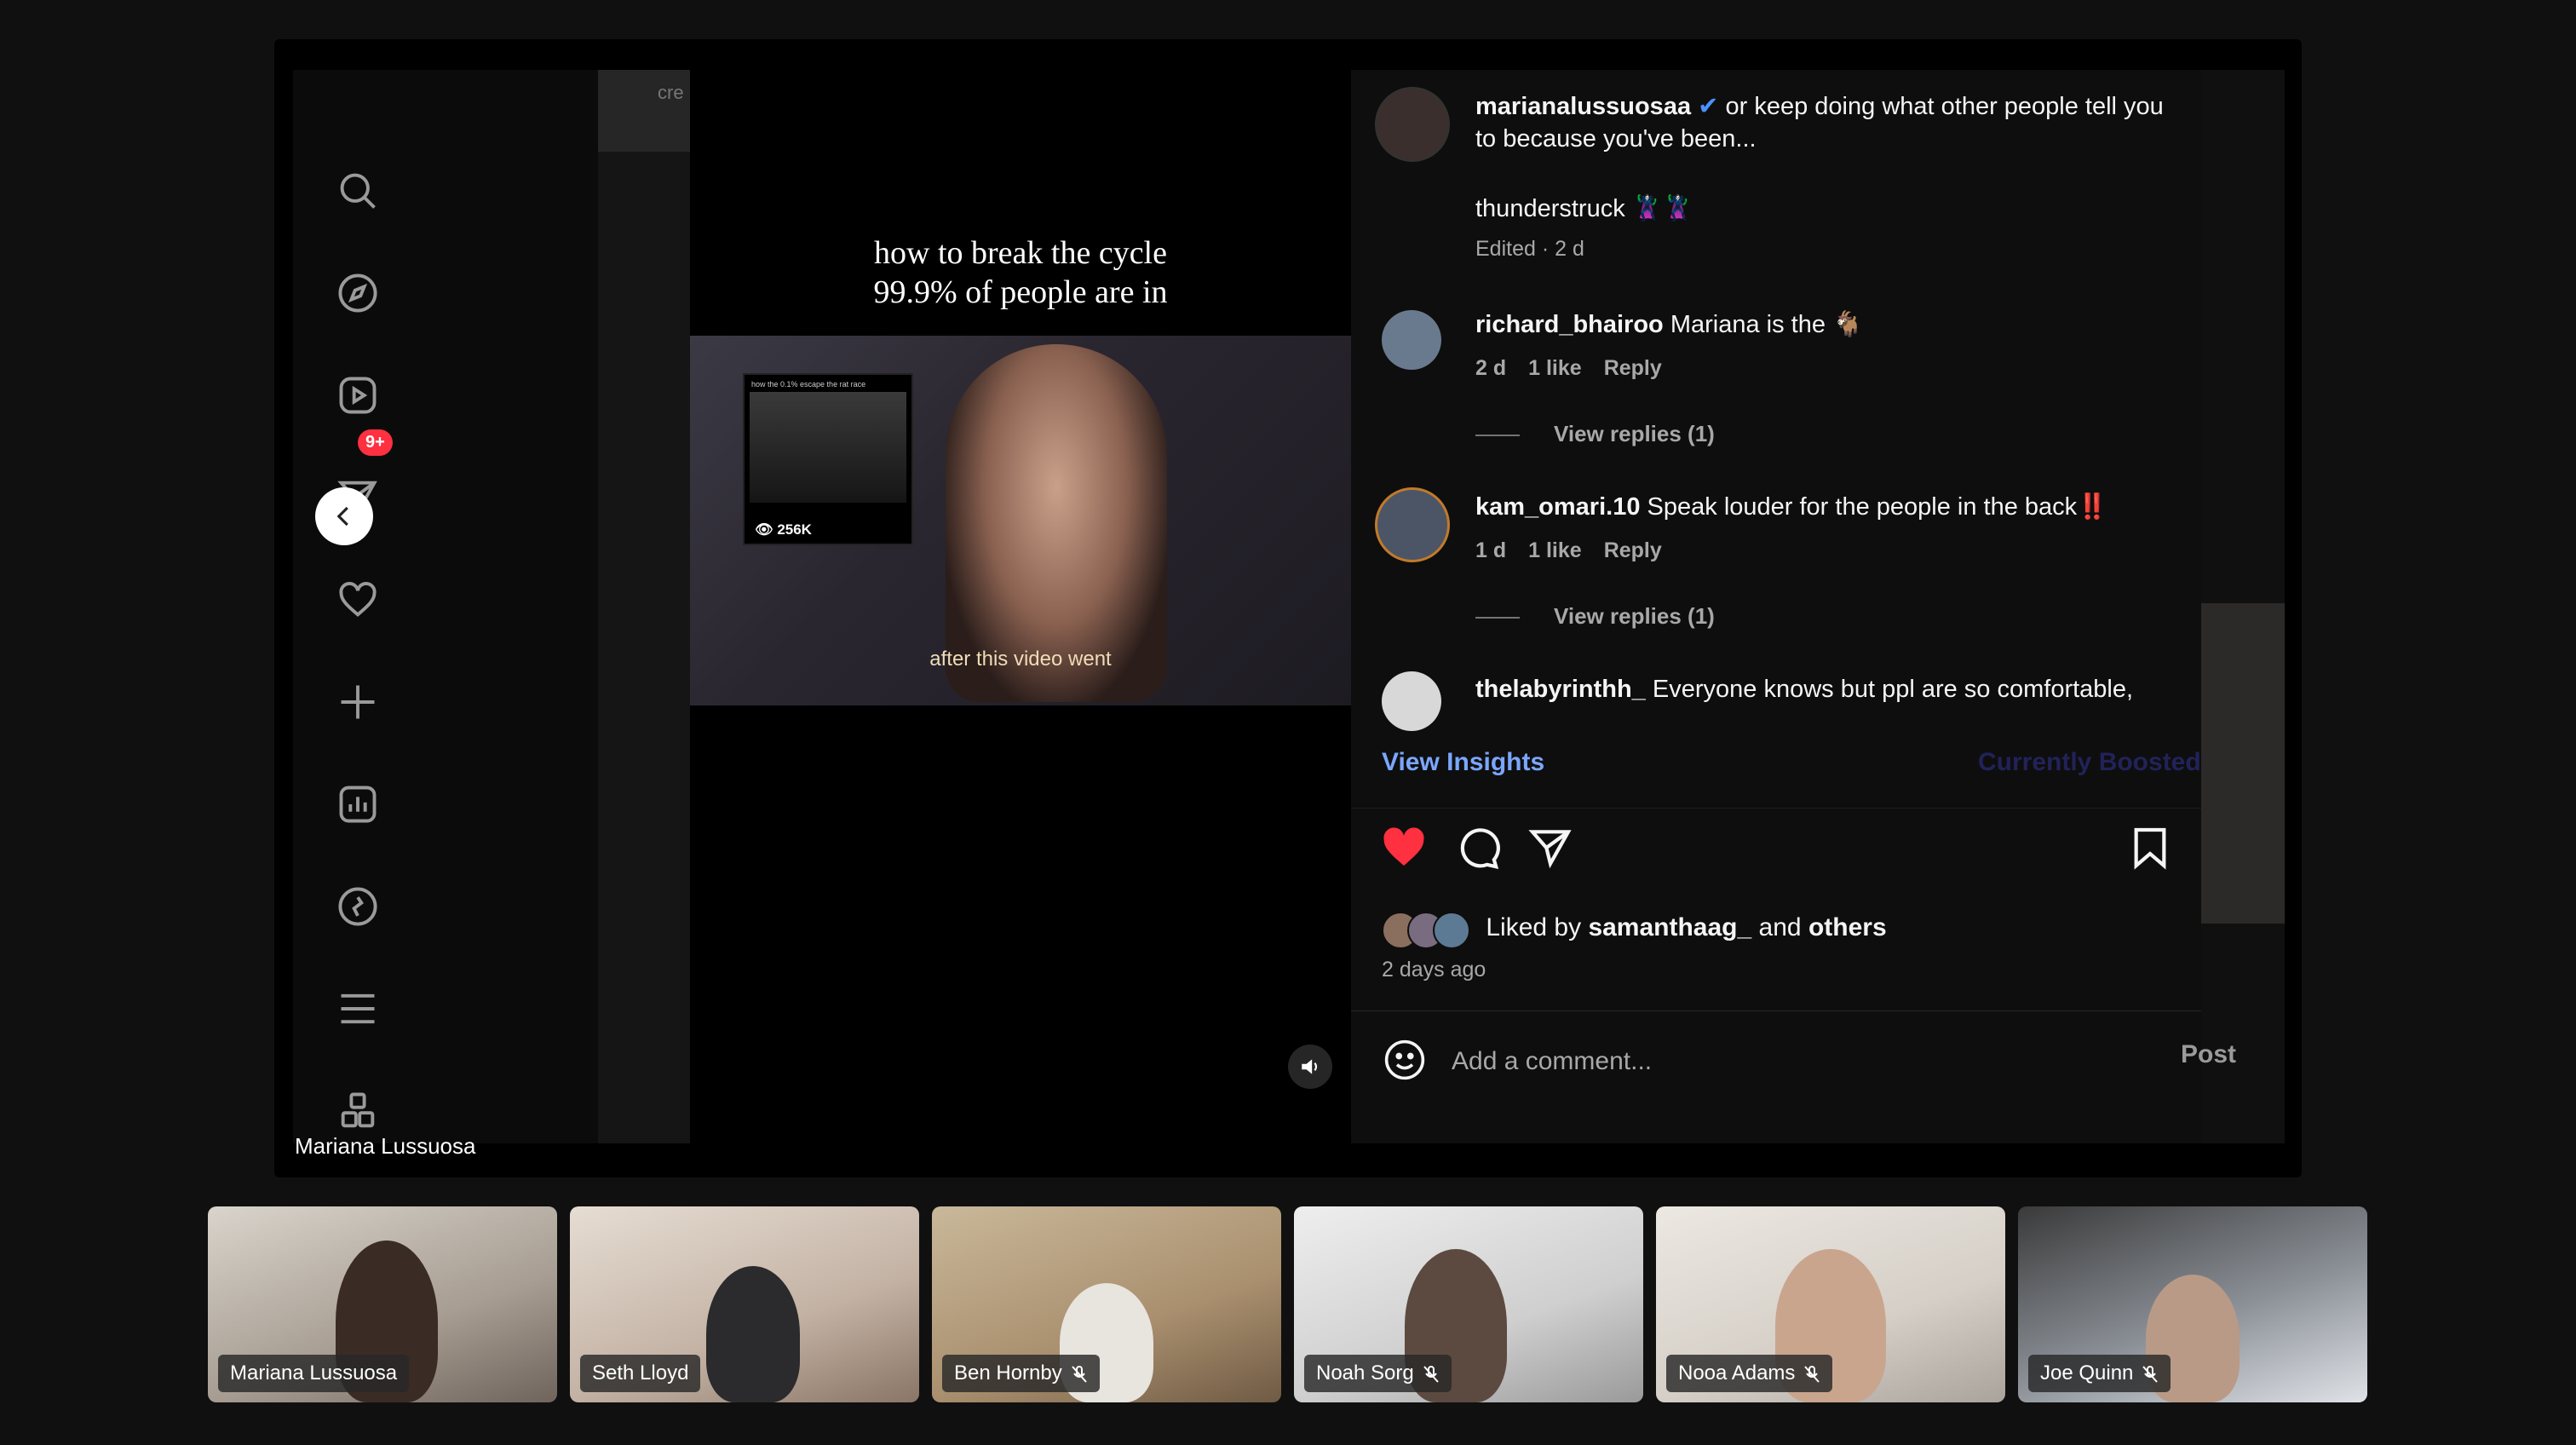 The width and height of the screenshot is (2576, 1445). Describe the element at coordinates (1365, 1374) in the screenshot. I see `participant-name: Noah Sorg` at that location.